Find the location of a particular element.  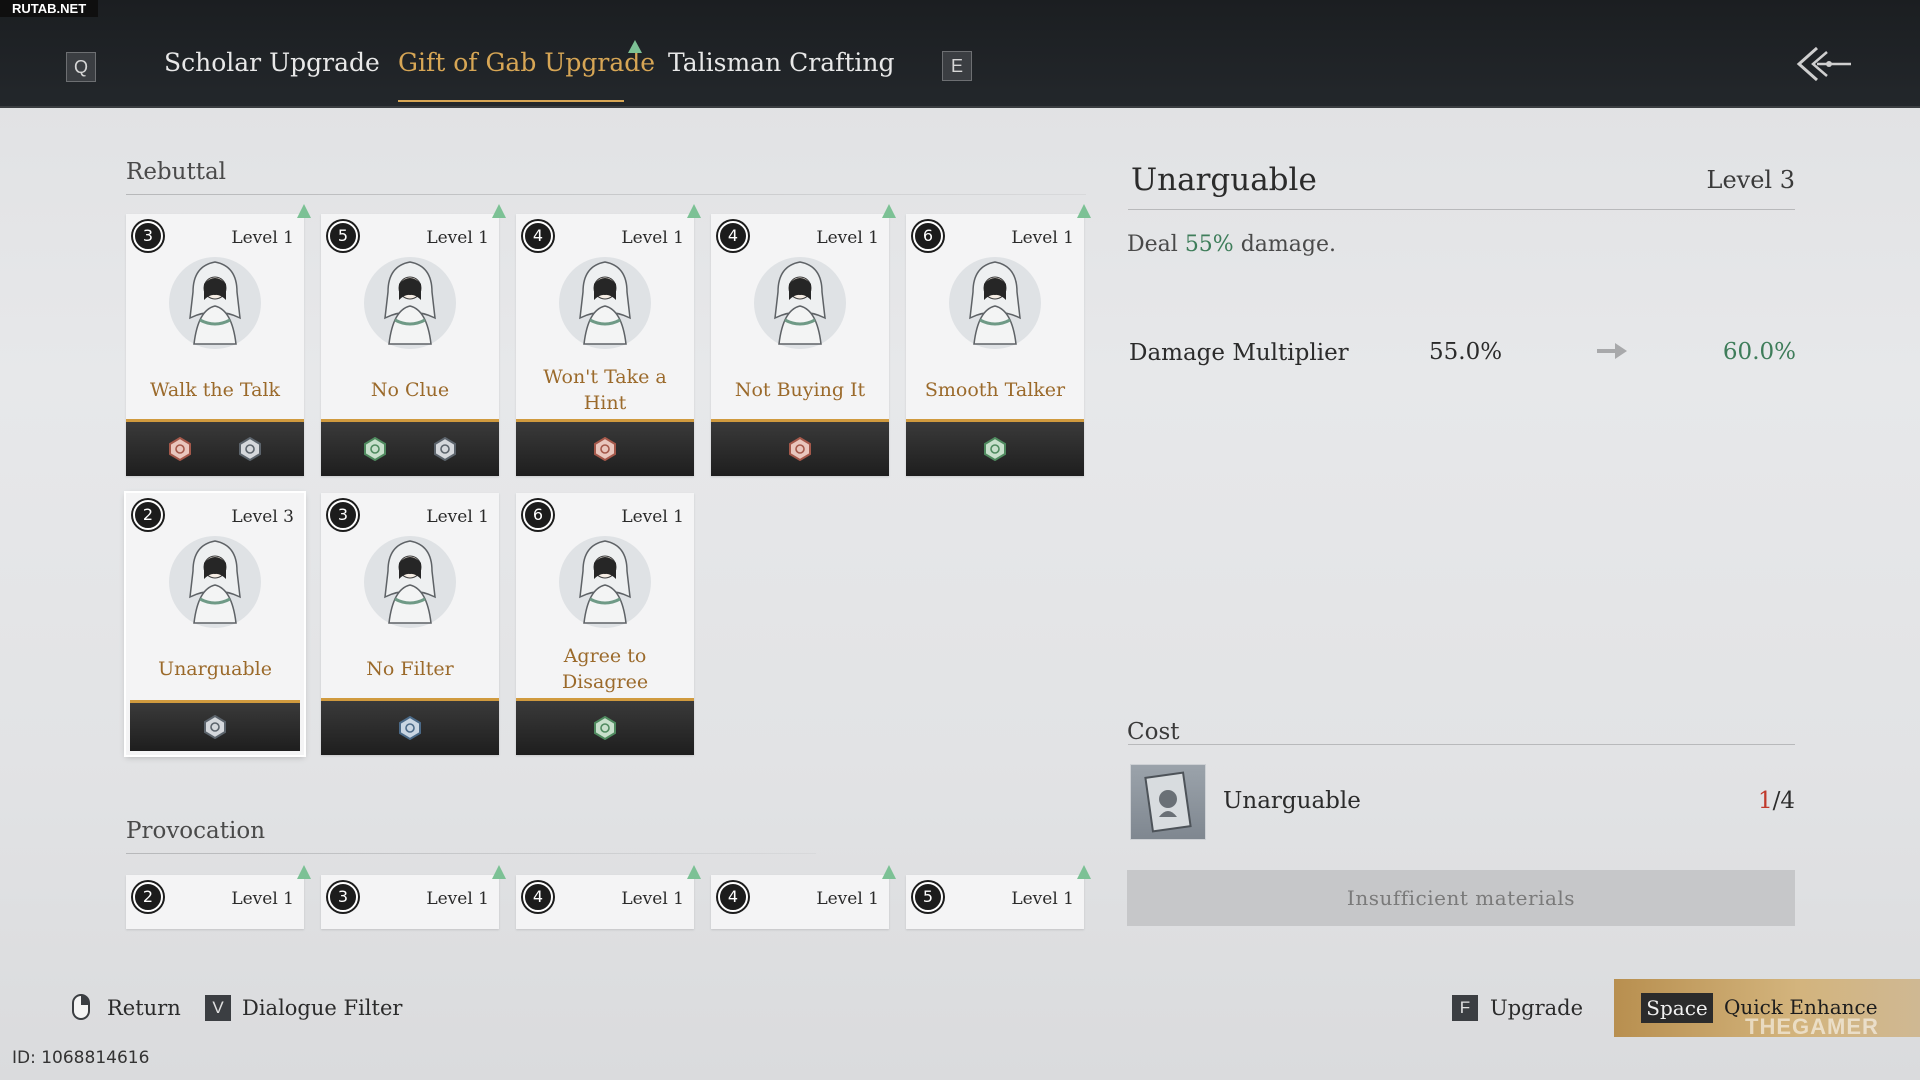

tab-scholar-upgrade: Scholar Upgrade is located at coordinates (272, 62).